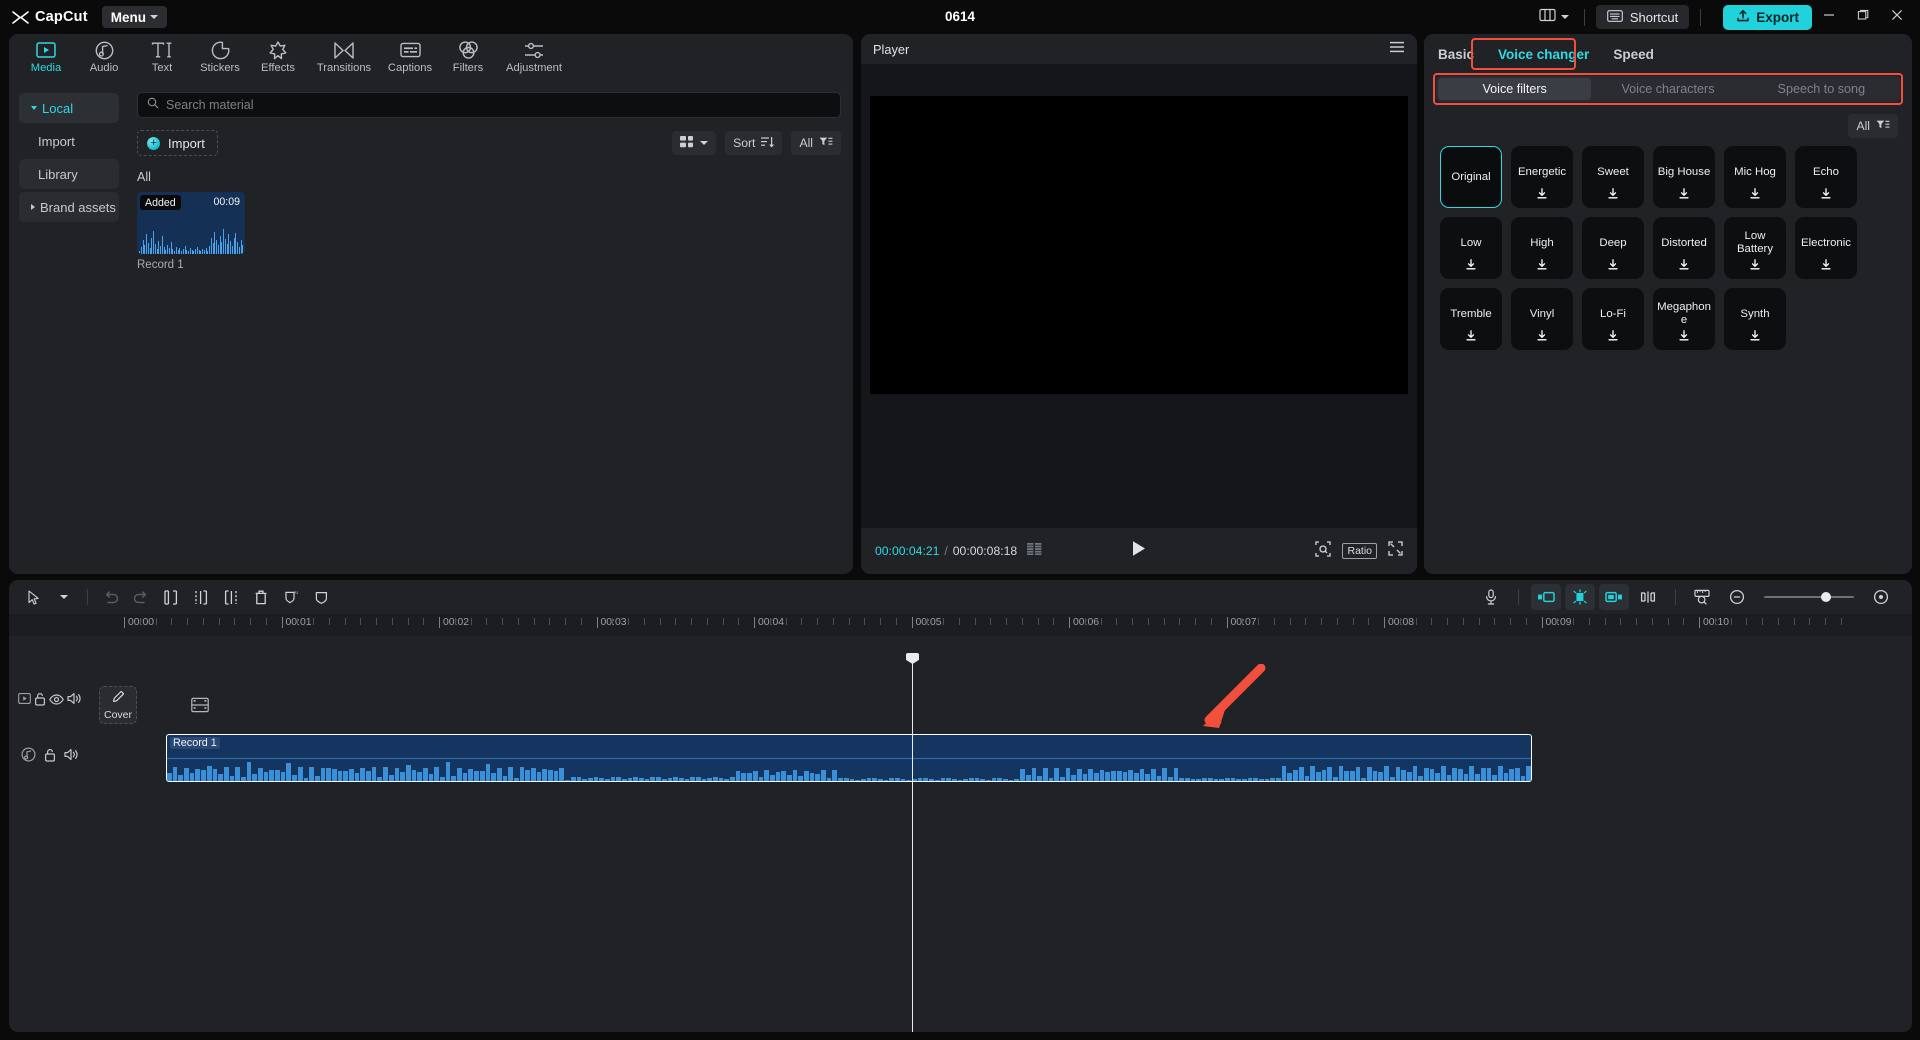 Image resolution: width=1920 pixels, height=1040 pixels. What do you see at coordinates (162, 57) in the screenshot?
I see `toolbar-item-text: Text` at bounding box center [162, 57].